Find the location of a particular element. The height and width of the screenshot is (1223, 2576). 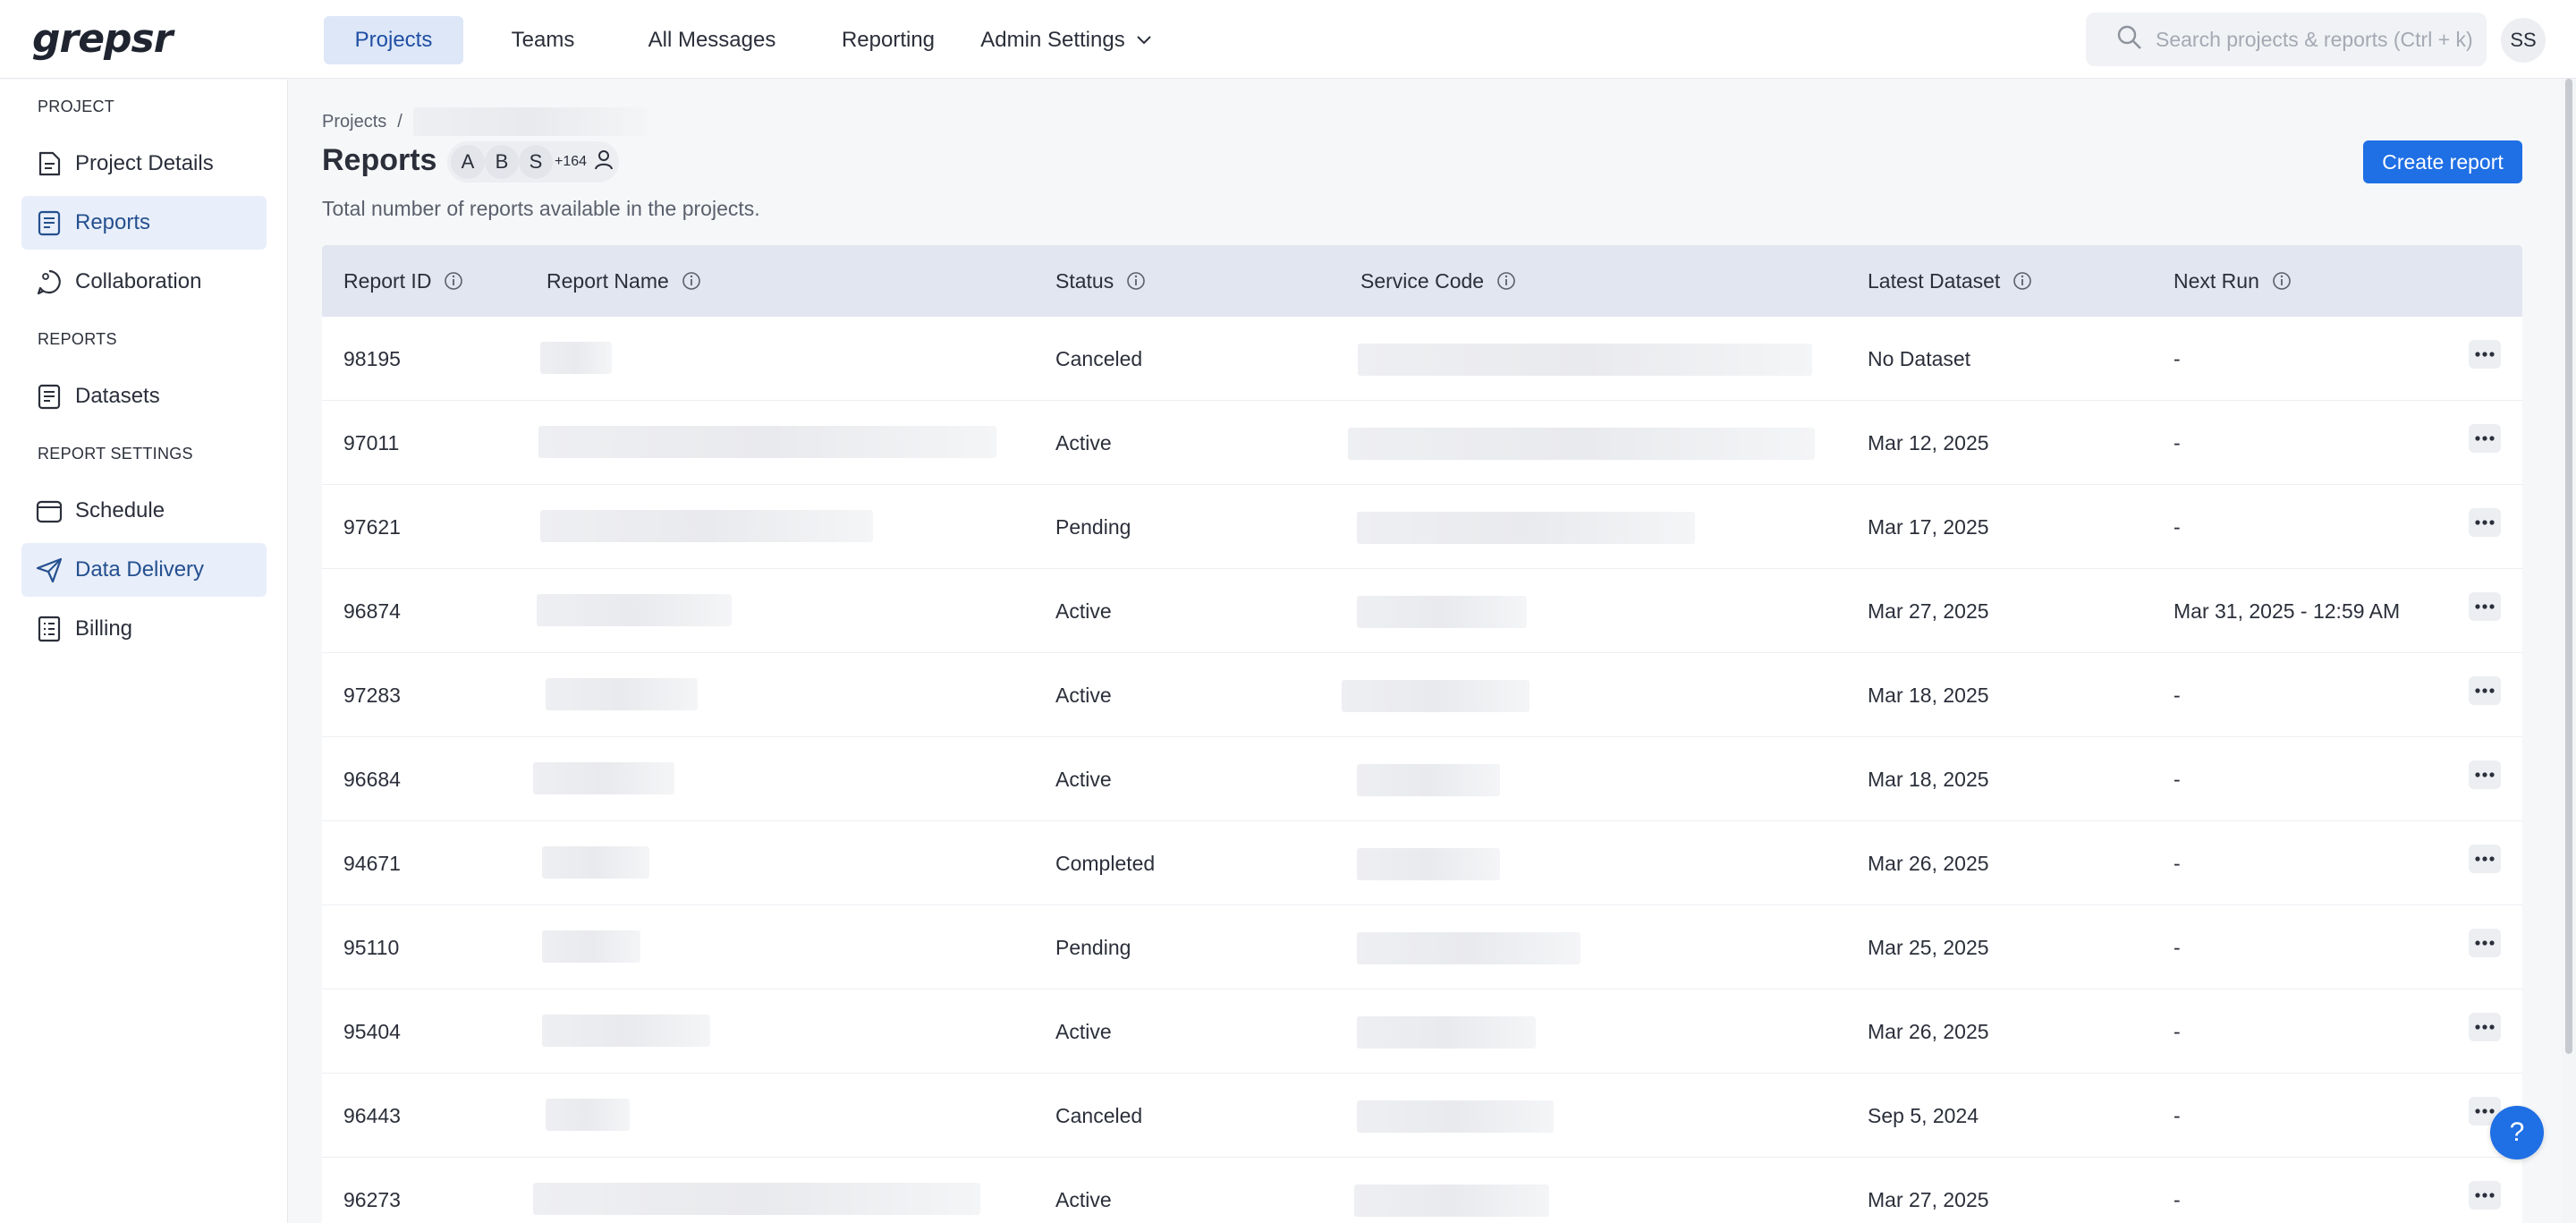

sidebar-item-label: Datasets is located at coordinates (117, 396).